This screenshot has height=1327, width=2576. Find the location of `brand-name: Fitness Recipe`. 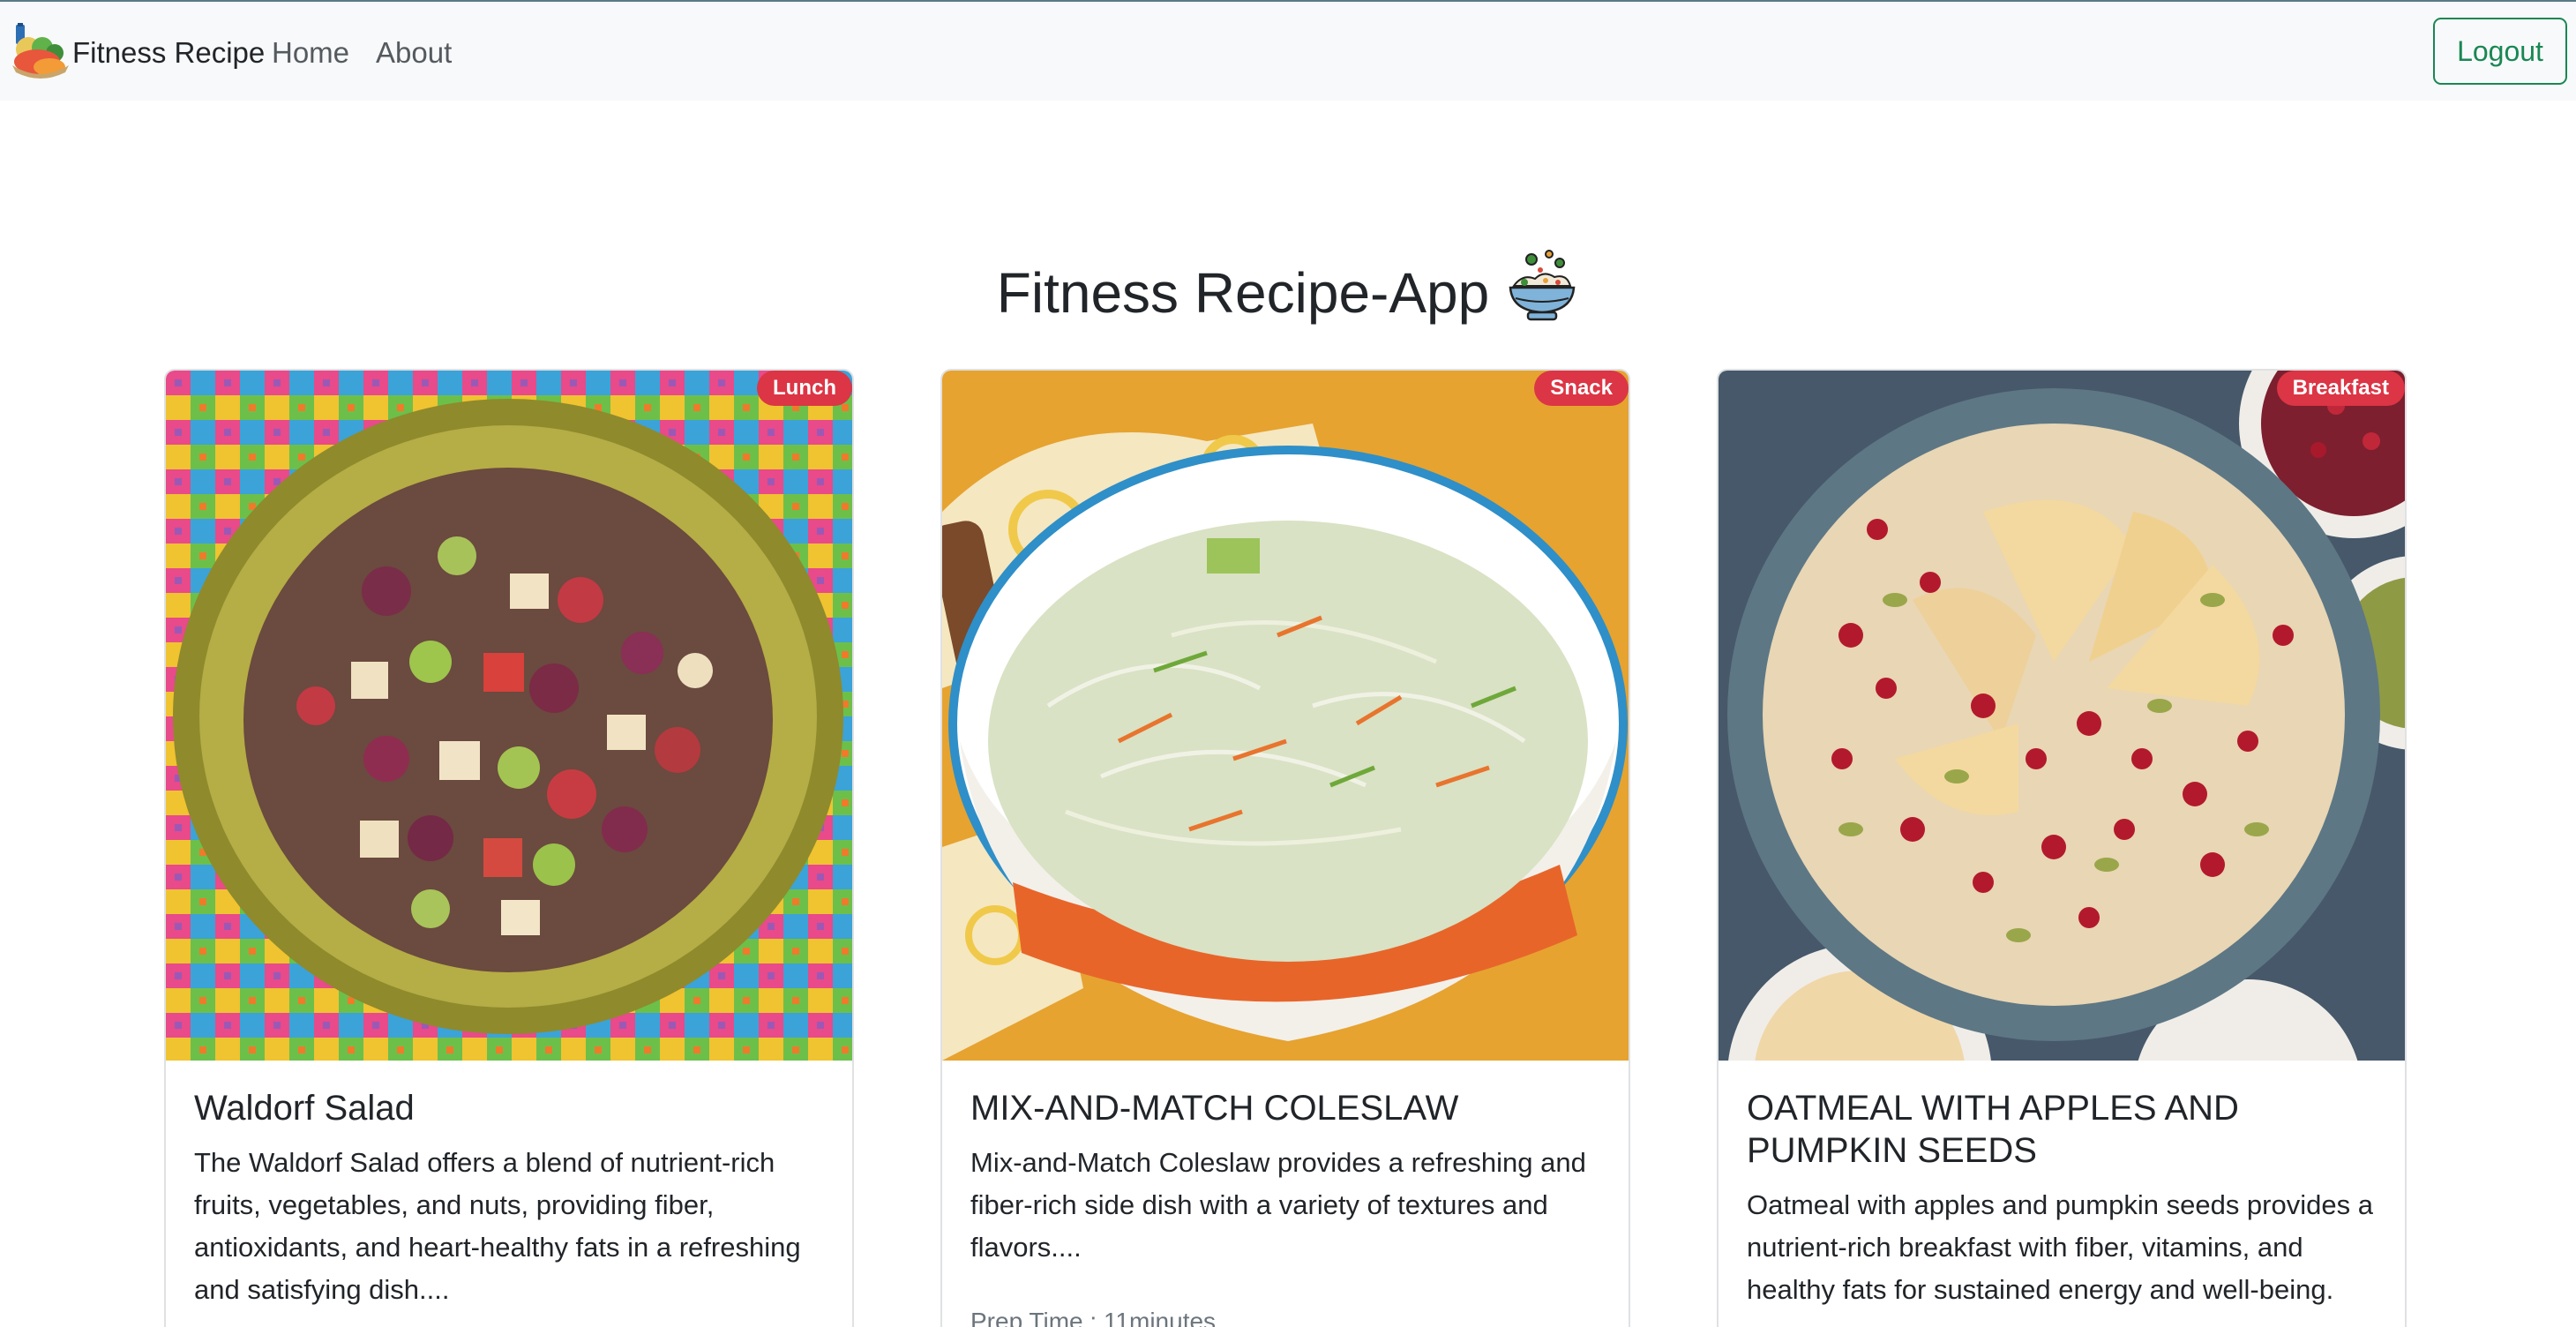

brand-name: Fitness Recipe is located at coordinates (169, 53).